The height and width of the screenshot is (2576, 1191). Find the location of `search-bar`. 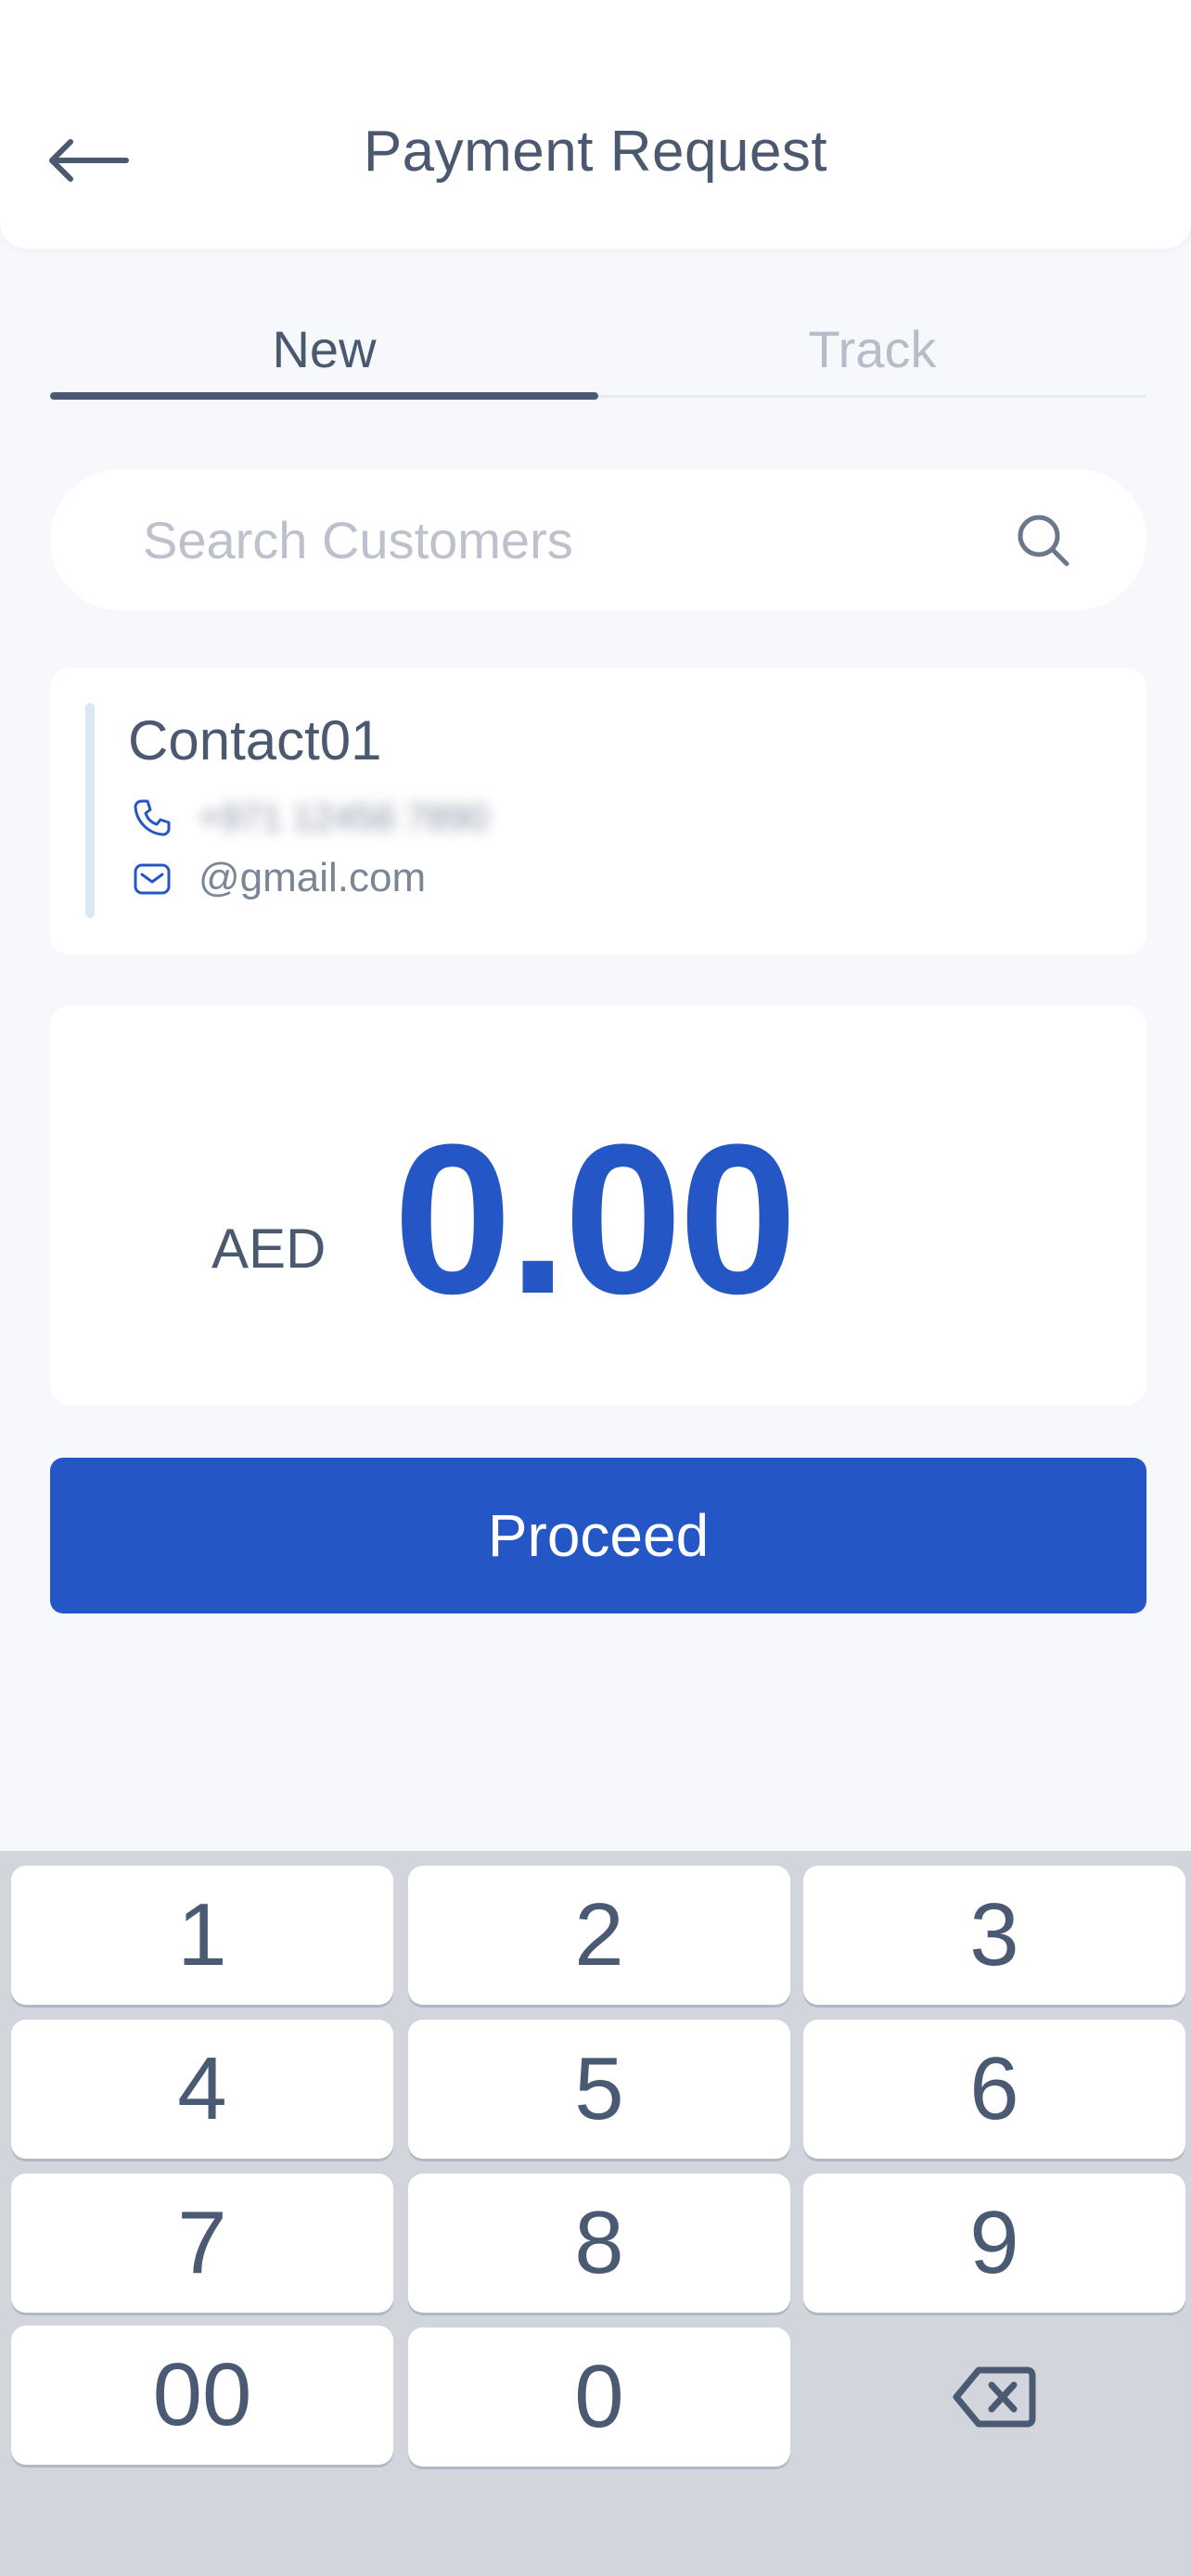

search-bar is located at coordinates (598, 539).